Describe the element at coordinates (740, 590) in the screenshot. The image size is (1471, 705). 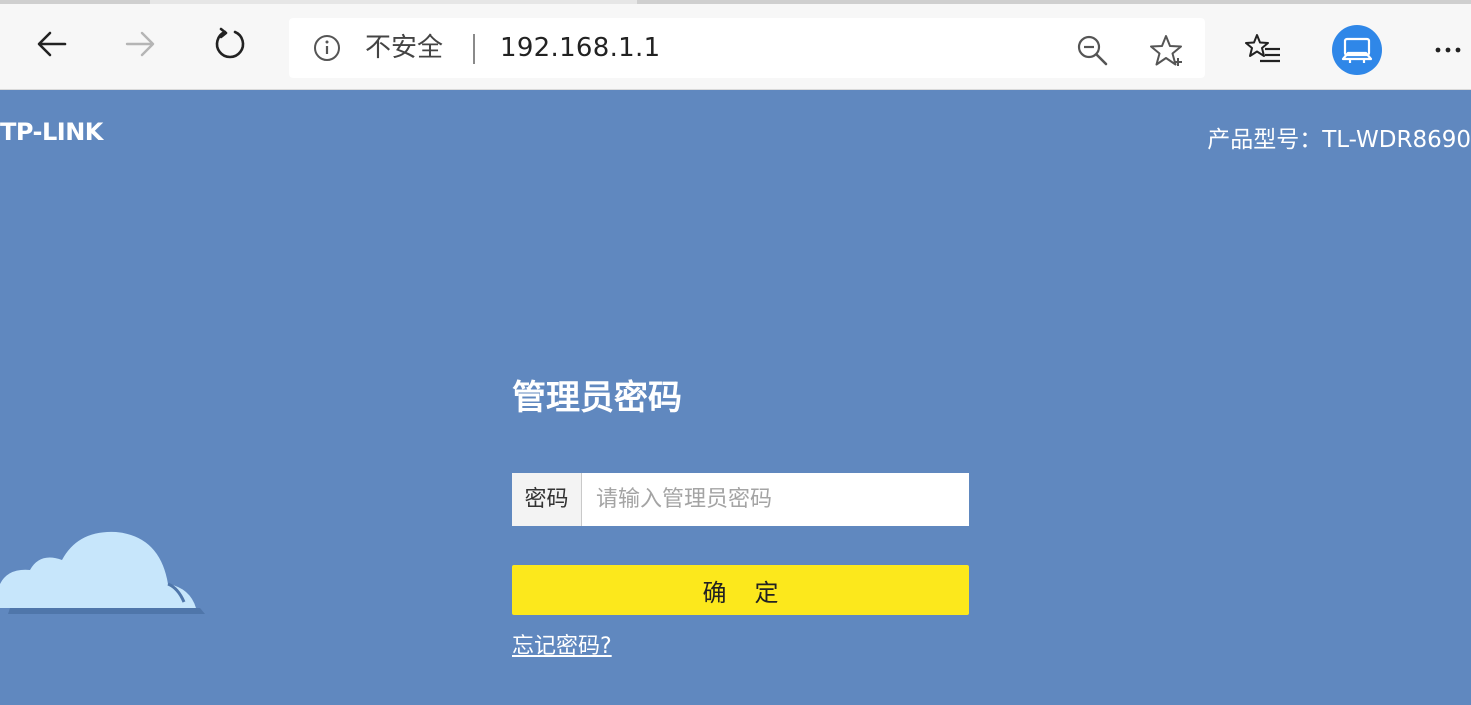
I see `confirm-button: 确定` at that location.